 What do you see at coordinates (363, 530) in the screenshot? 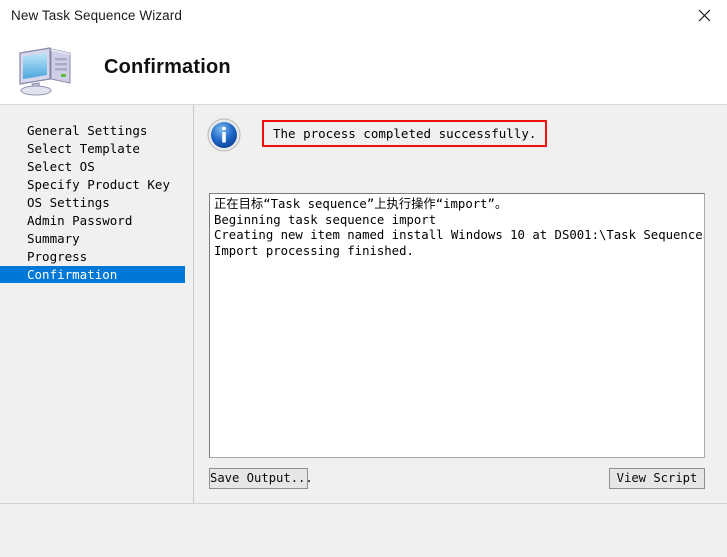
I see `footer: Previous Finish Cancel CSDN @qq_2小zhang` at bounding box center [363, 530].